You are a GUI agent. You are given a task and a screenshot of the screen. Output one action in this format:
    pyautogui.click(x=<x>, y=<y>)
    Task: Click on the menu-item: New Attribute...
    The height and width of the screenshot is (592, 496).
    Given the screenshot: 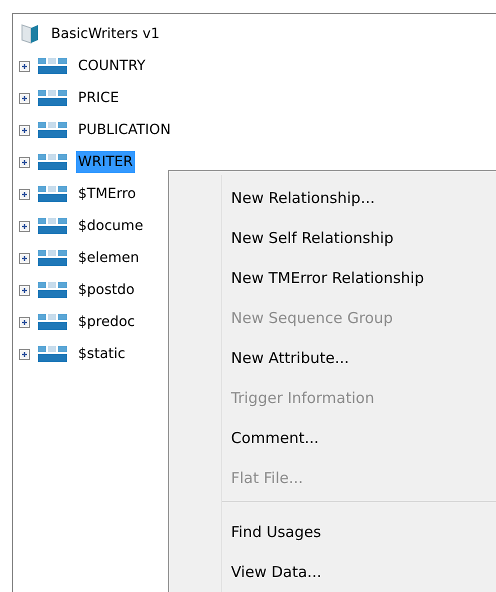 What is the action you would take?
    pyautogui.click(x=332, y=358)
    